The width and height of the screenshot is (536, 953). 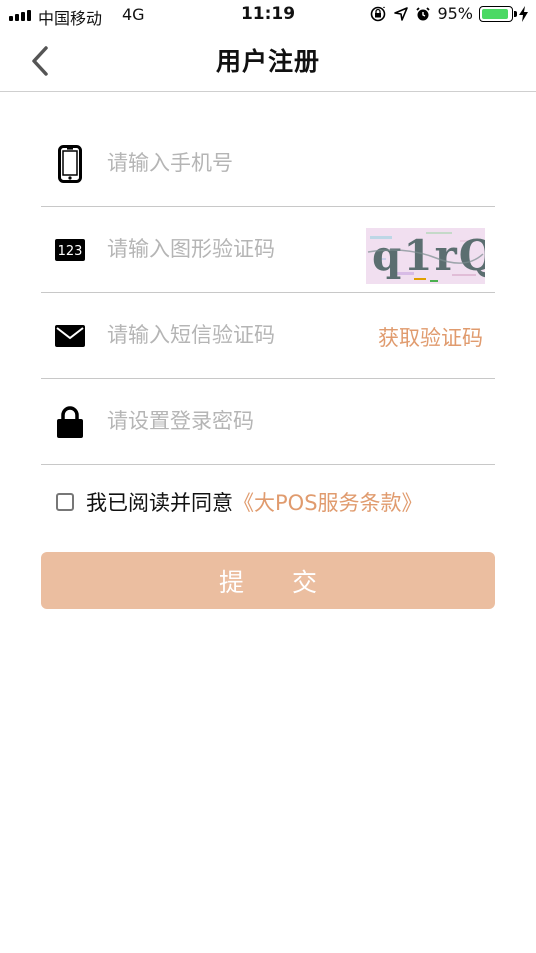 I want to click on status-indicators: 95%, so click(x=448, y=13).